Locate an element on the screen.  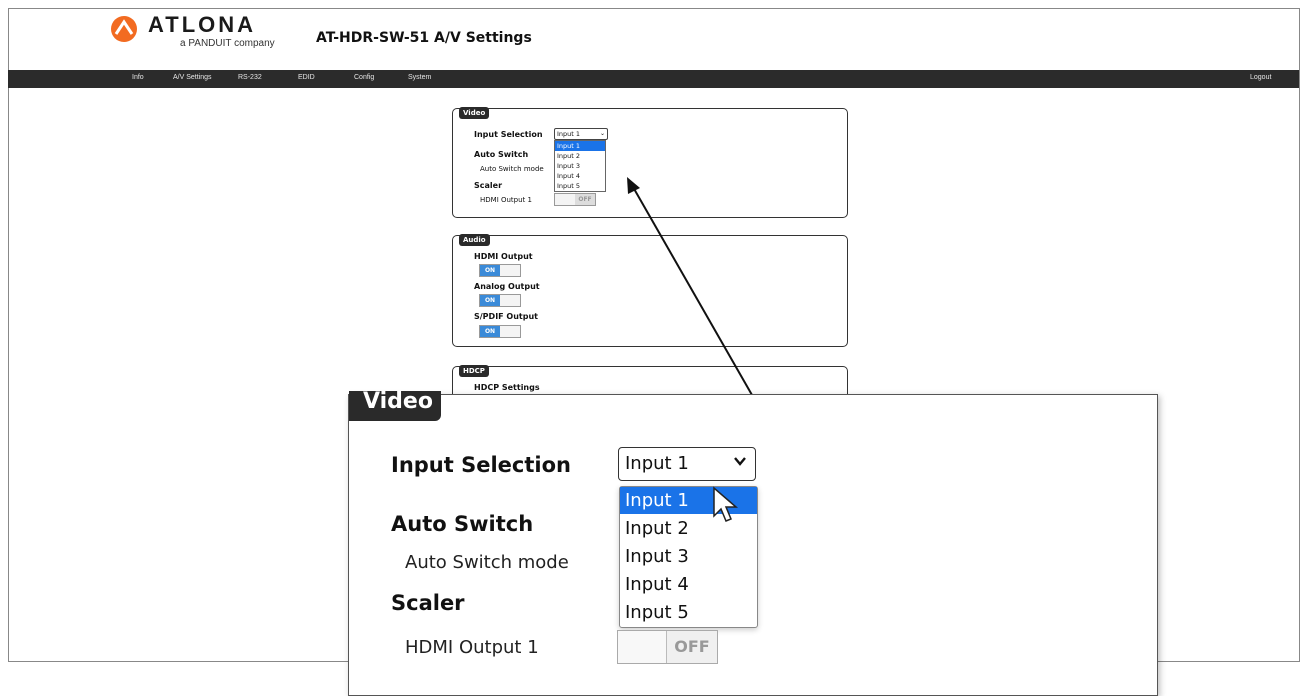
zoom-input-selection-select: Input 1 is located at coordinates (687, 464).